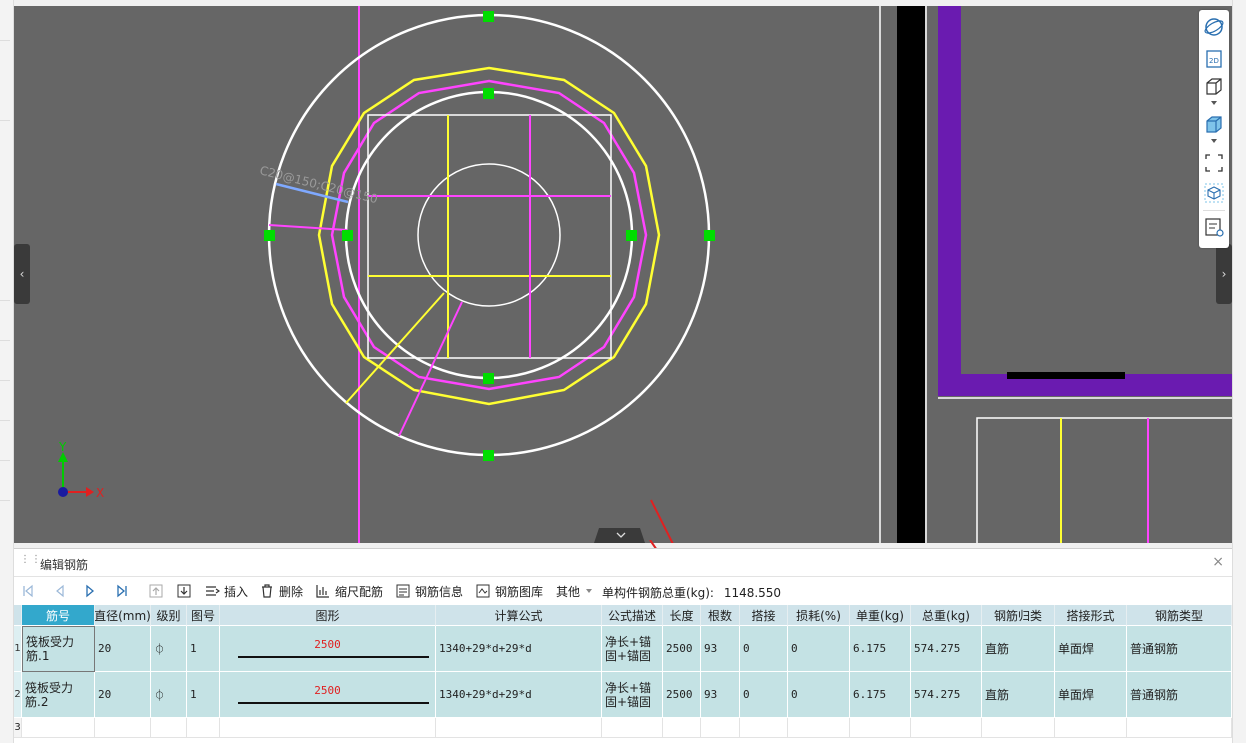 The width and height of the screenshot is (1246, 743). What do you see at coordinates (1214, 87) in the screenshot?
I see `box-view-icon` at bounding box center [1214, 87].